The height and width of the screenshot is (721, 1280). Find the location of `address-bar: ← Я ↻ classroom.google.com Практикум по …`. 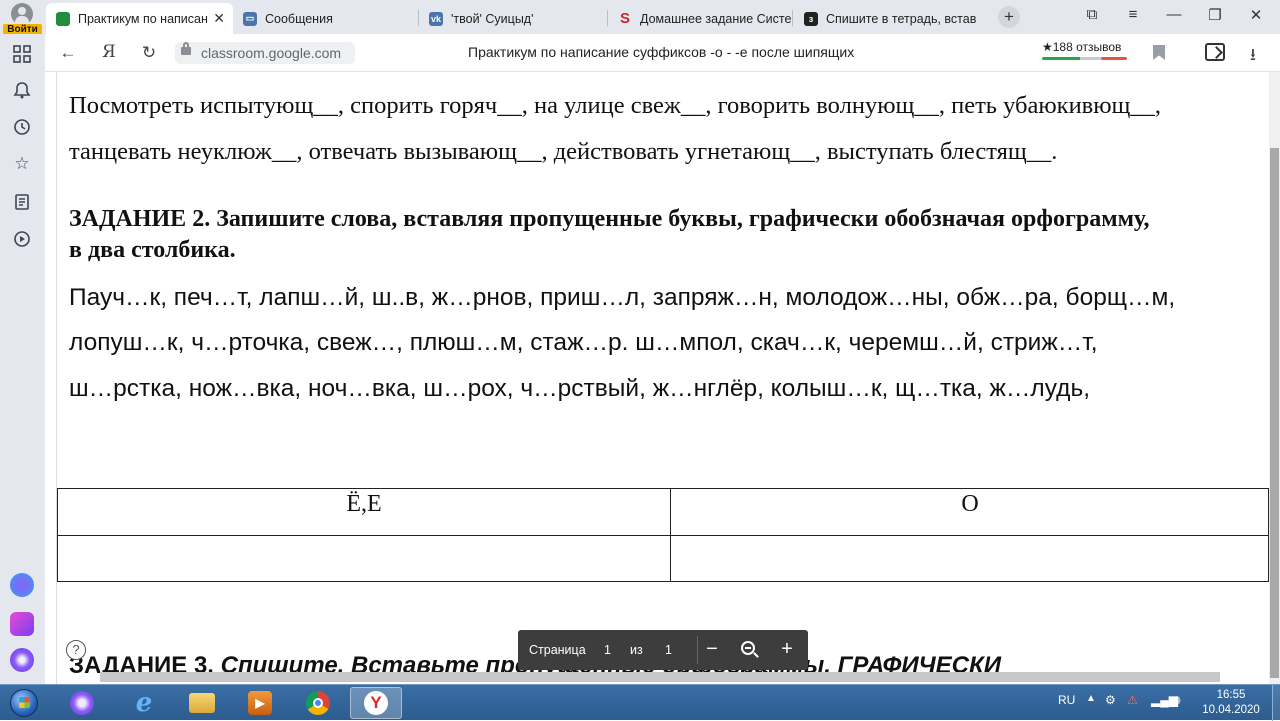

address-bar: ← Я ↻ classroom.google.com Практикум по … is located at coordinates (662, 53).